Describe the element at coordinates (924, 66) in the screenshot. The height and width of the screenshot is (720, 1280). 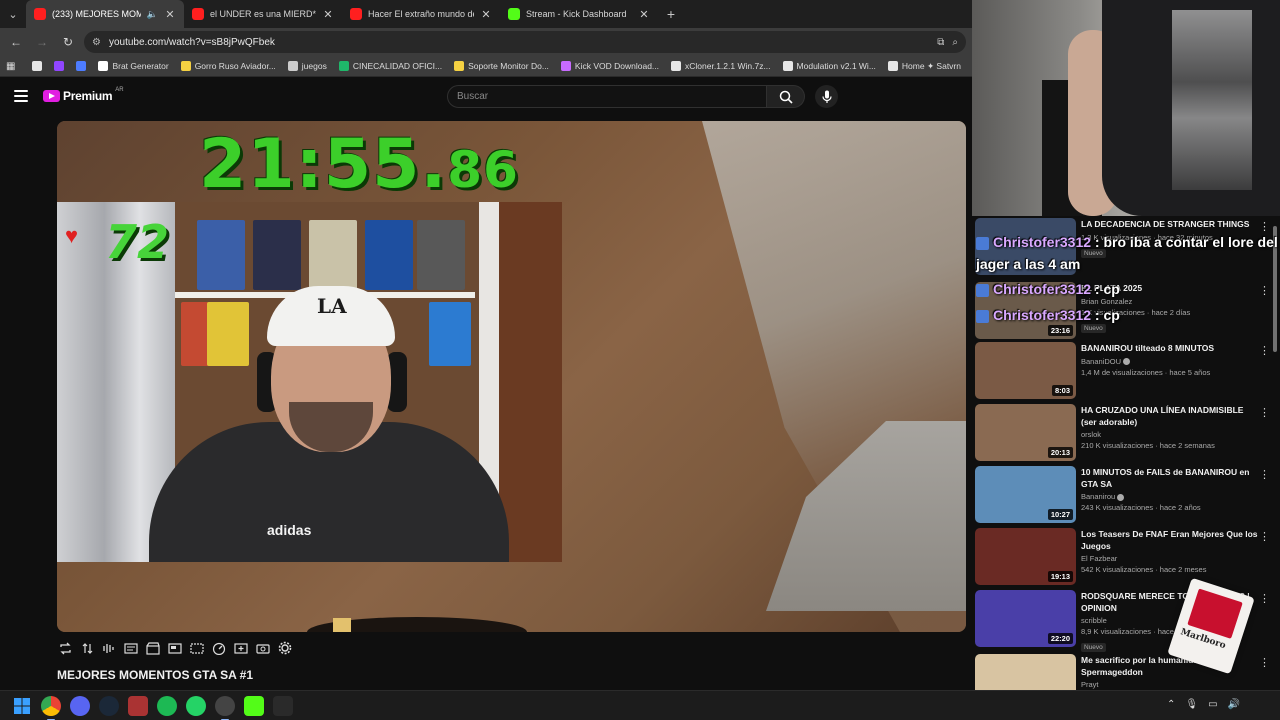
I see `bookmark-item: Home ✦ Satvrn` at that location.